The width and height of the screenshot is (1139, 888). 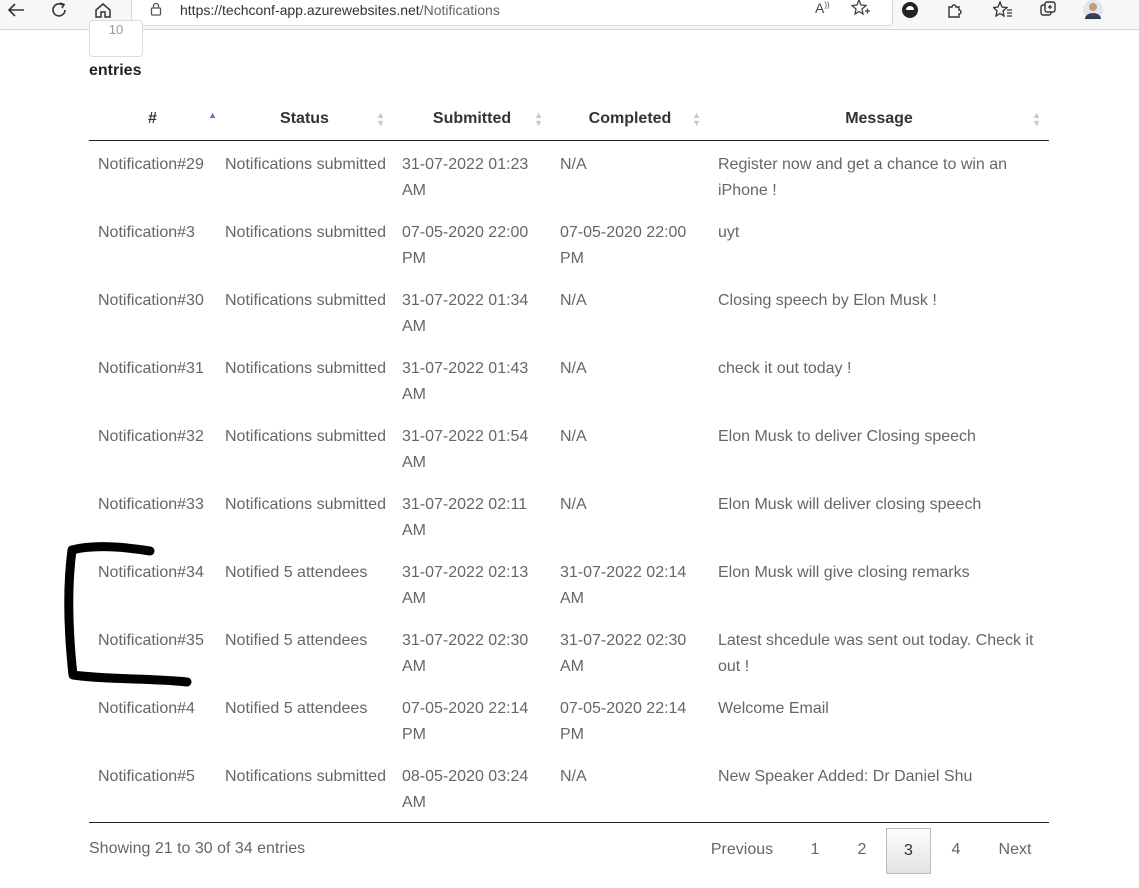 What do you see at coordinates (729, 232) in the screenshot?
I see `cell-message: uyt` at bounding box center [729, 232].